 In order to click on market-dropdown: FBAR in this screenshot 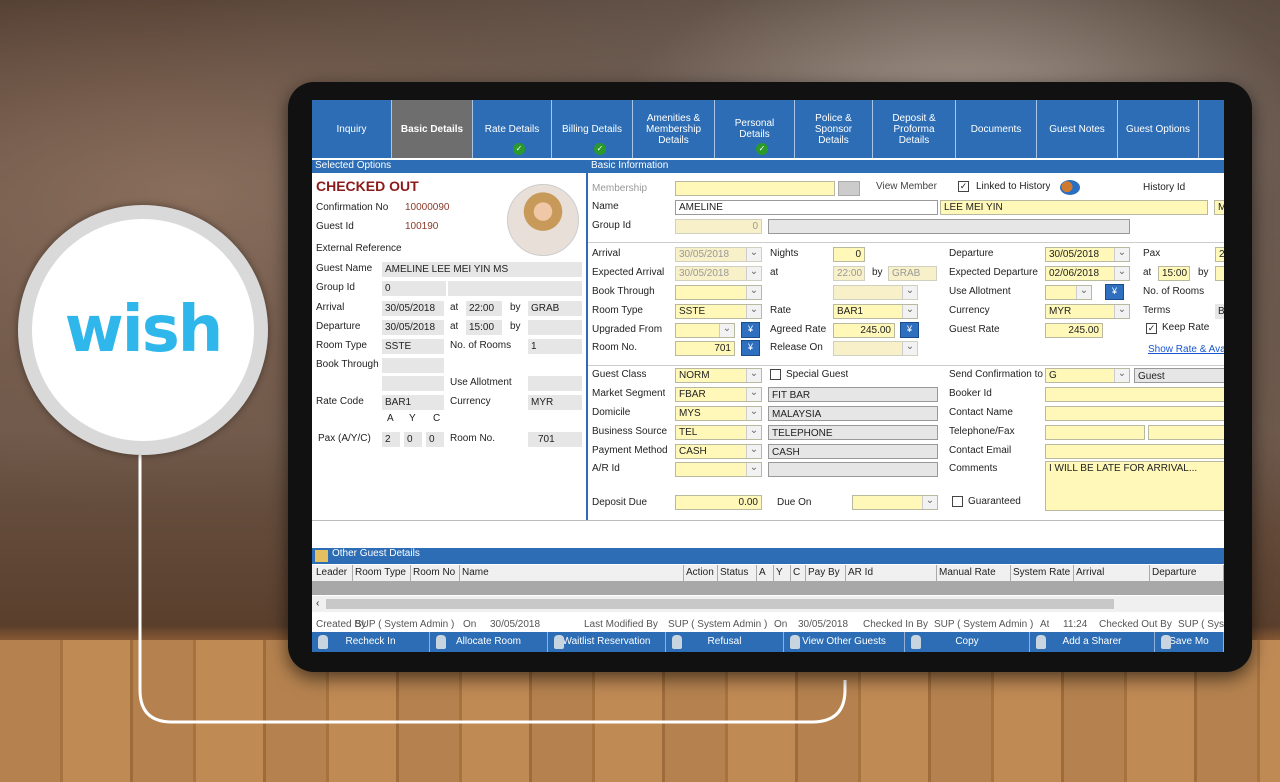, I will do `click(718, 394)`.